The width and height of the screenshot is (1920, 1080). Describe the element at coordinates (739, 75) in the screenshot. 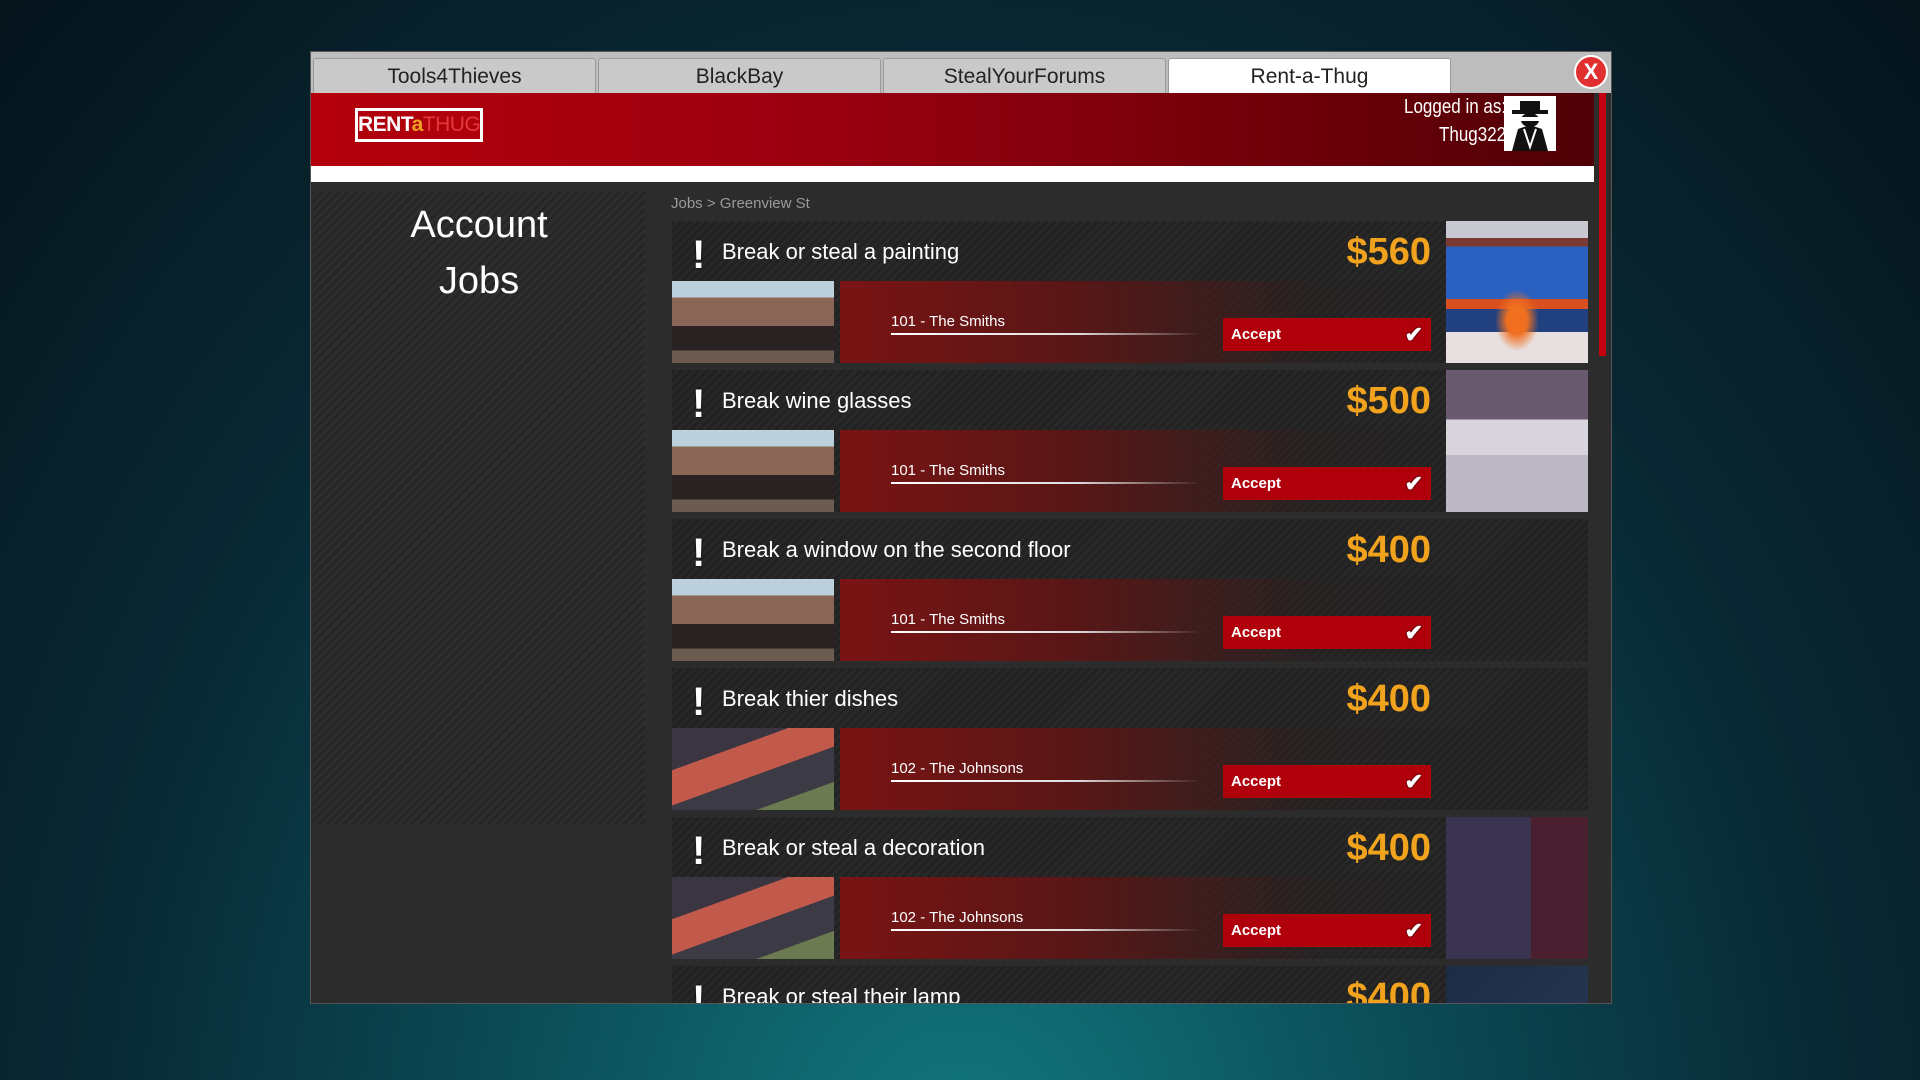

I see `tab-blackbay: BlackBay` at that location.